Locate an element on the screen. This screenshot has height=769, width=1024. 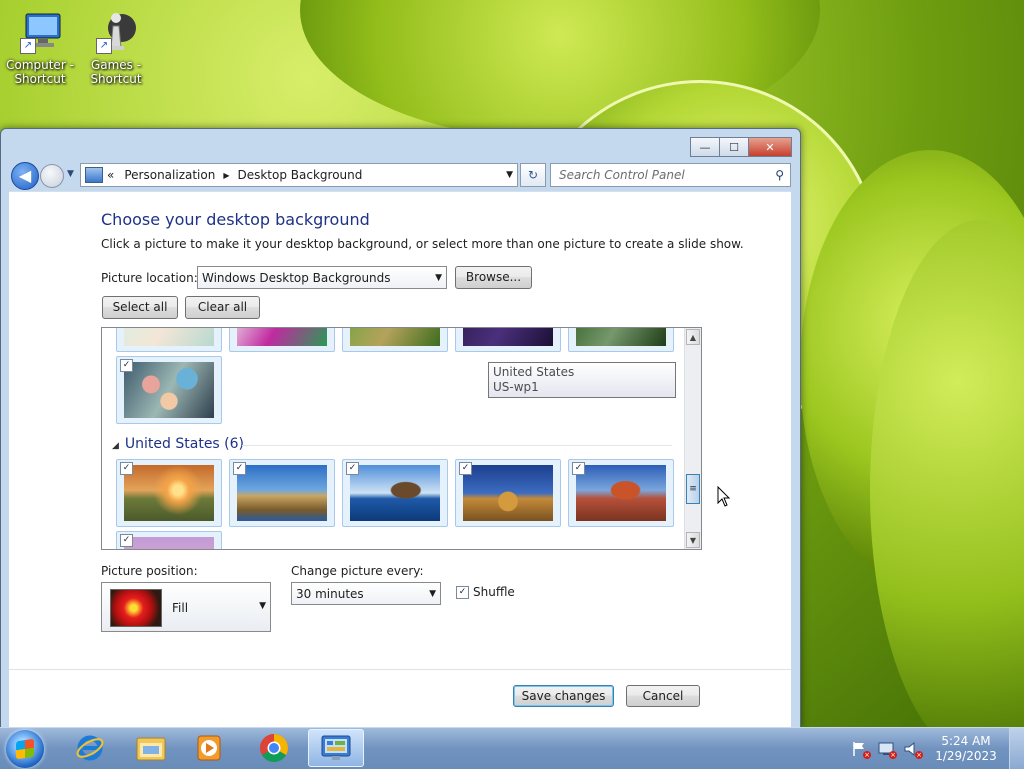
start-button is located at coordinates (25, 749).